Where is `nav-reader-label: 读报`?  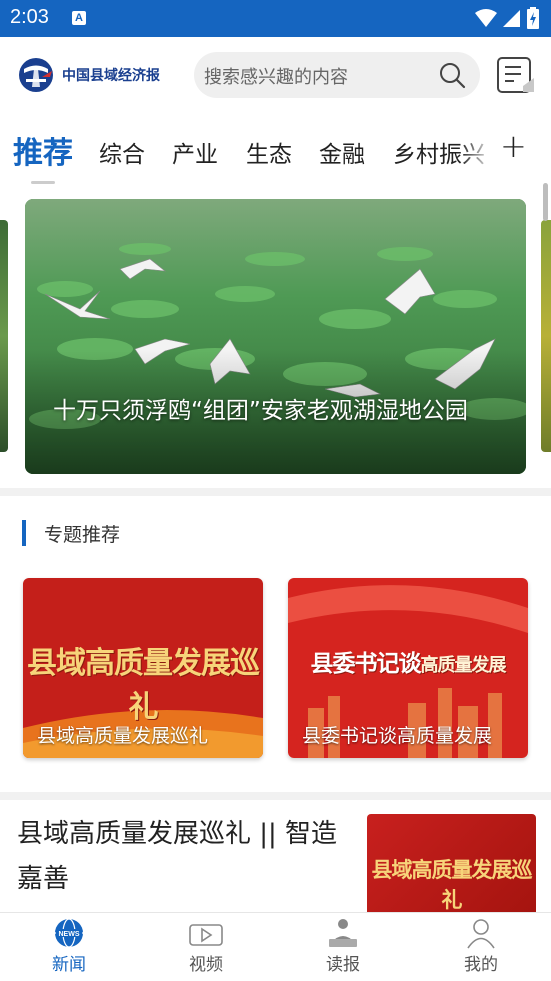
nav-reader-label: 读报 is located at coordinates (343, 965).